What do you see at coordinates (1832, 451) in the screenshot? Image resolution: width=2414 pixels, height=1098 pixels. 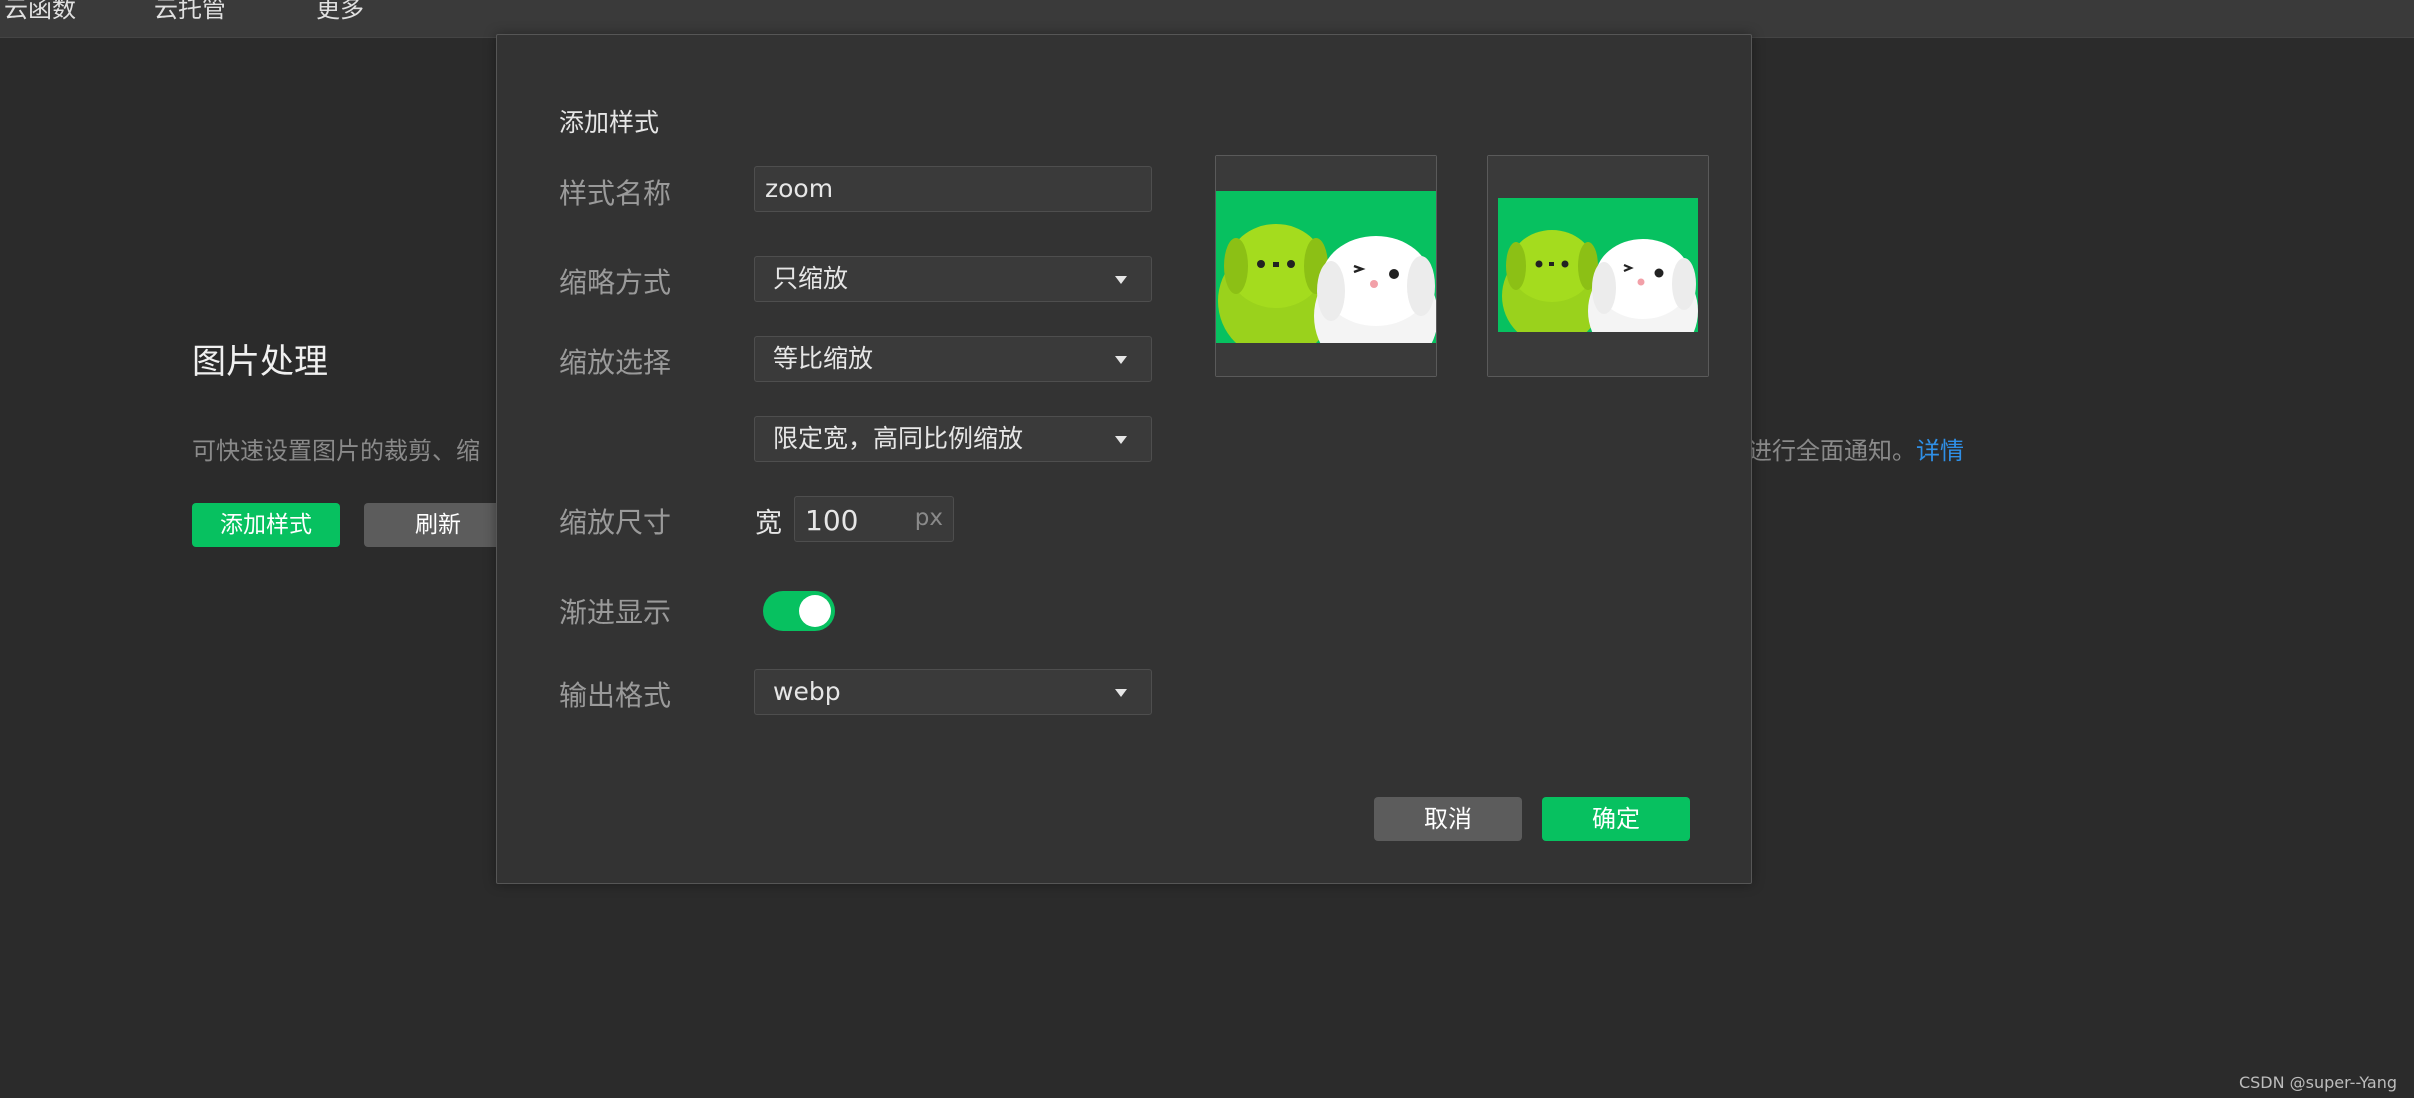 I see `page-description-end: 进行全面通知。` at bounding box center [1832, 451].